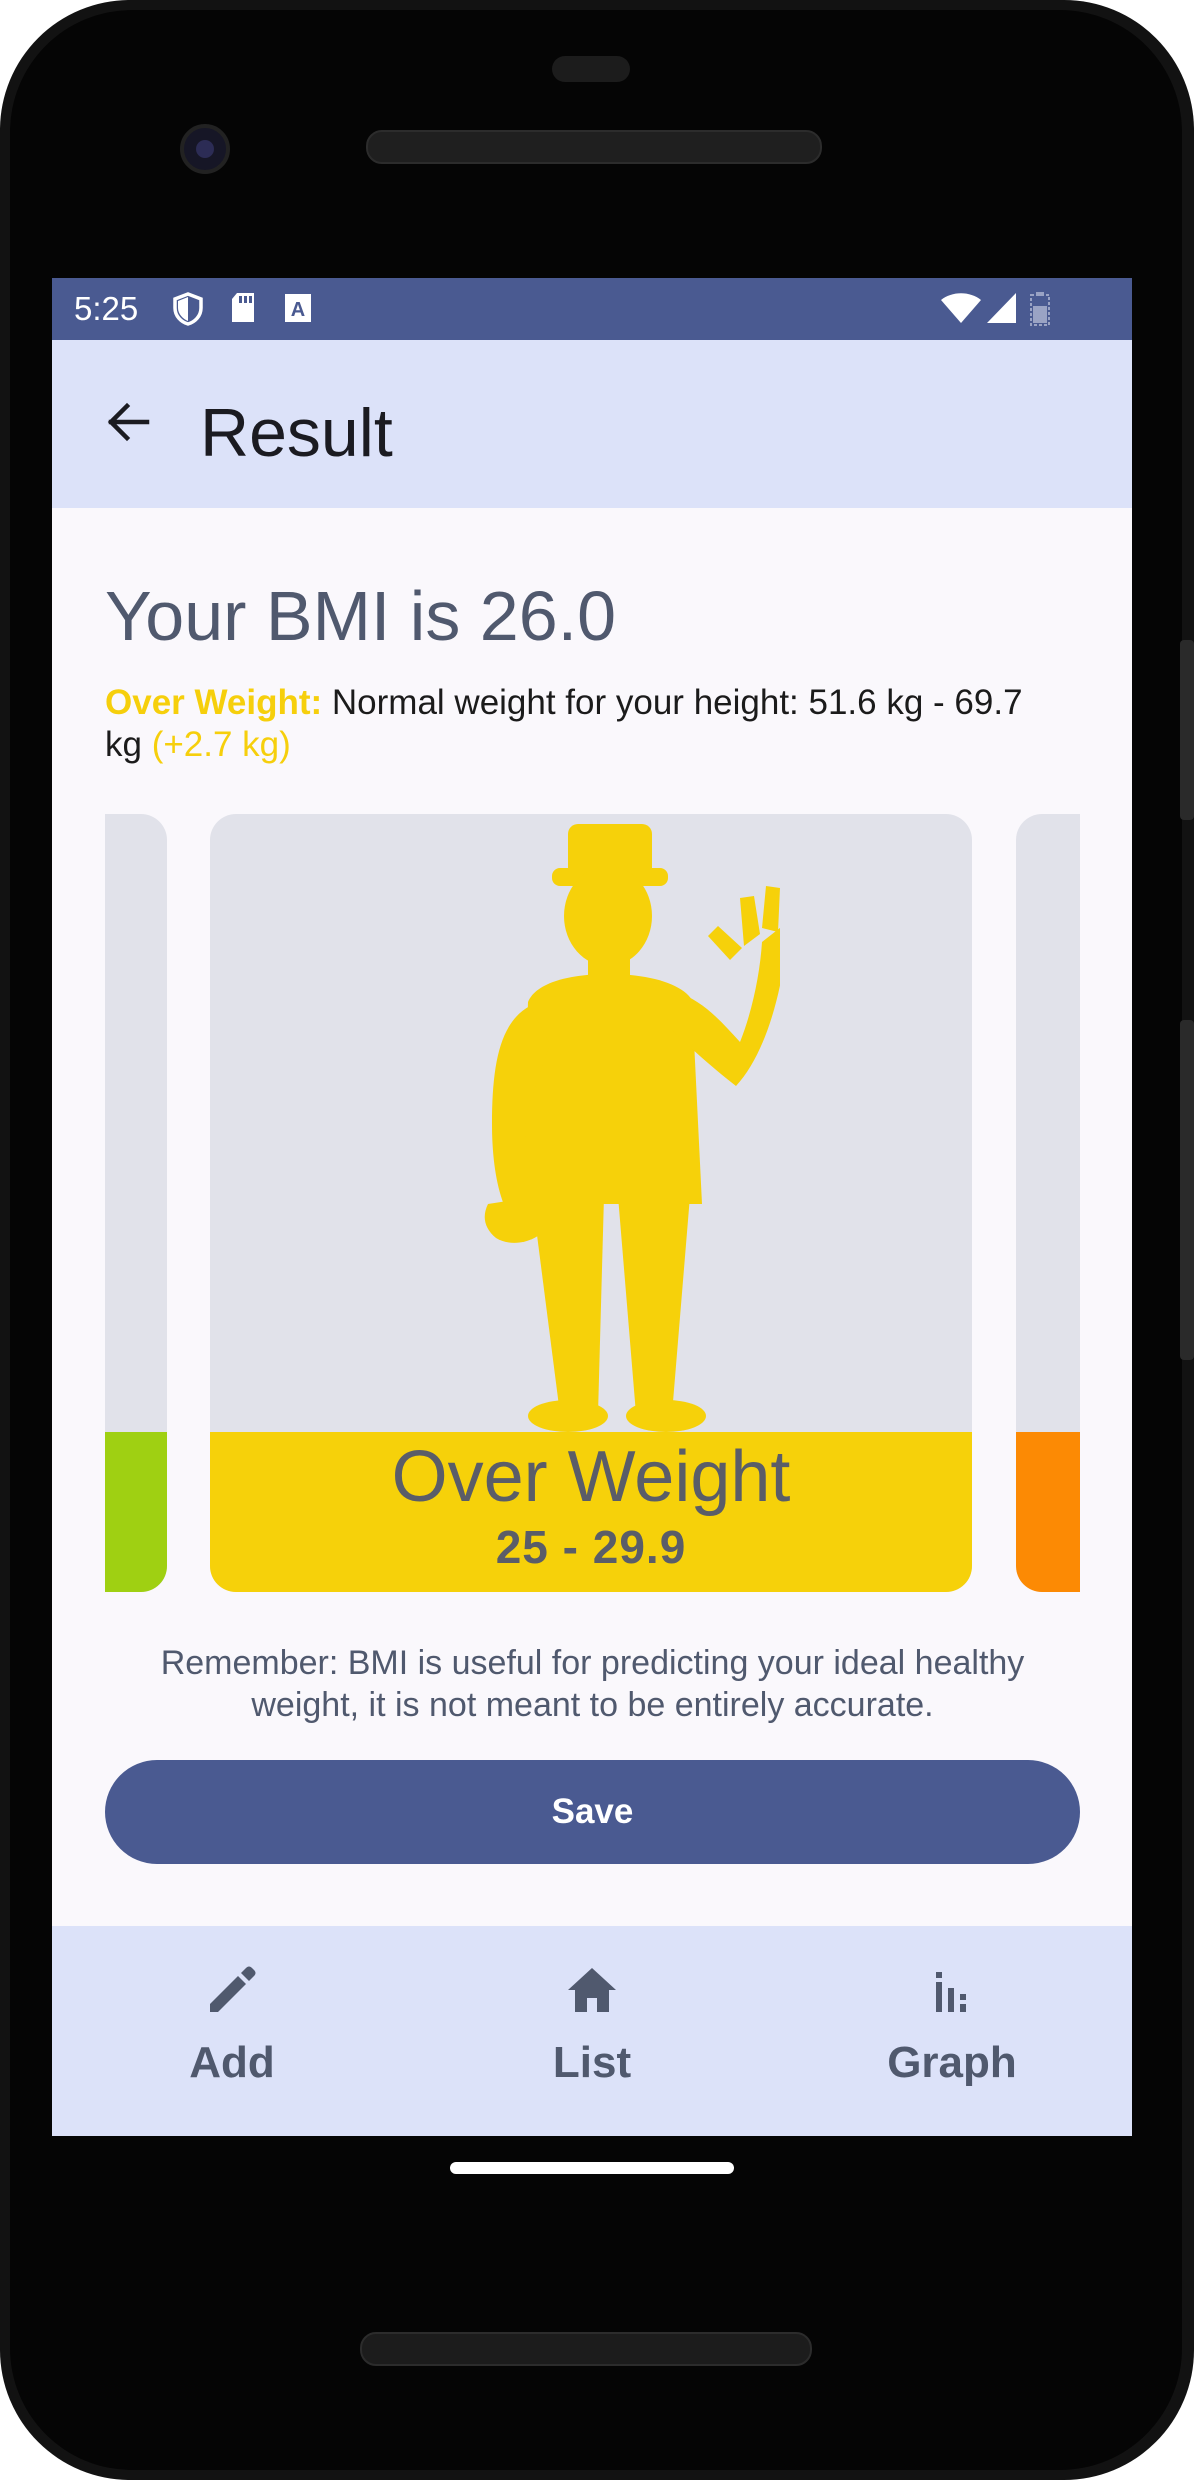  Describe the element at coordinates (1001, 308) in the screenshot. I see `signal-icon` at that location.